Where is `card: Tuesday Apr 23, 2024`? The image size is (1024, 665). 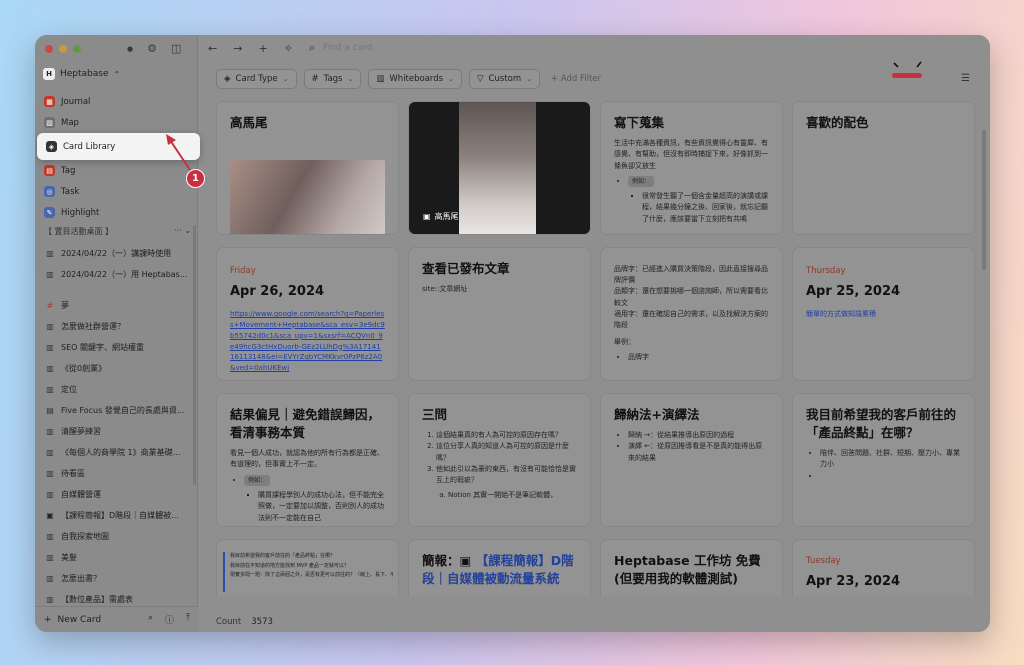
card: Tuesday Apr 23, 2024 is located at coordinates (883, 567).